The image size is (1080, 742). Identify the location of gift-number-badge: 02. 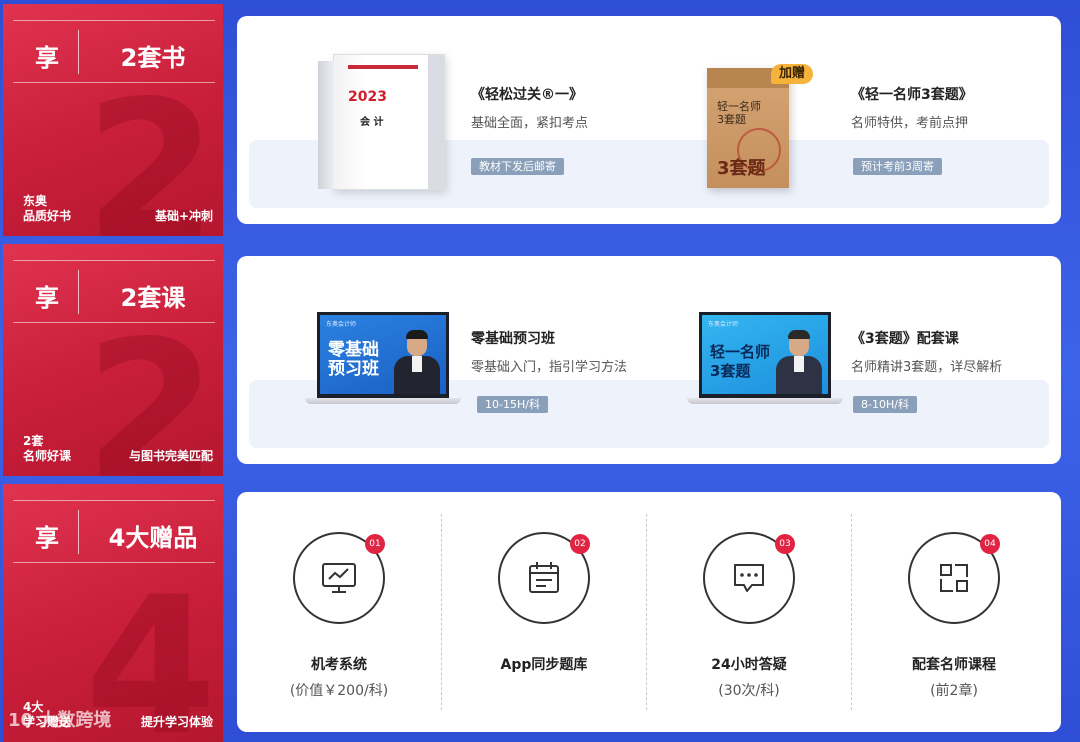
(580, 544).